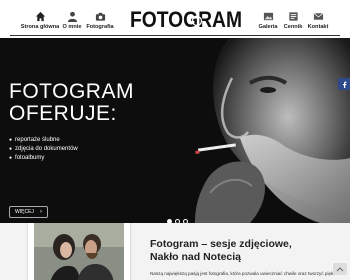 The height and width of the screenshot is (280, 350). I want to click on facebook-button, so click(344, 84).